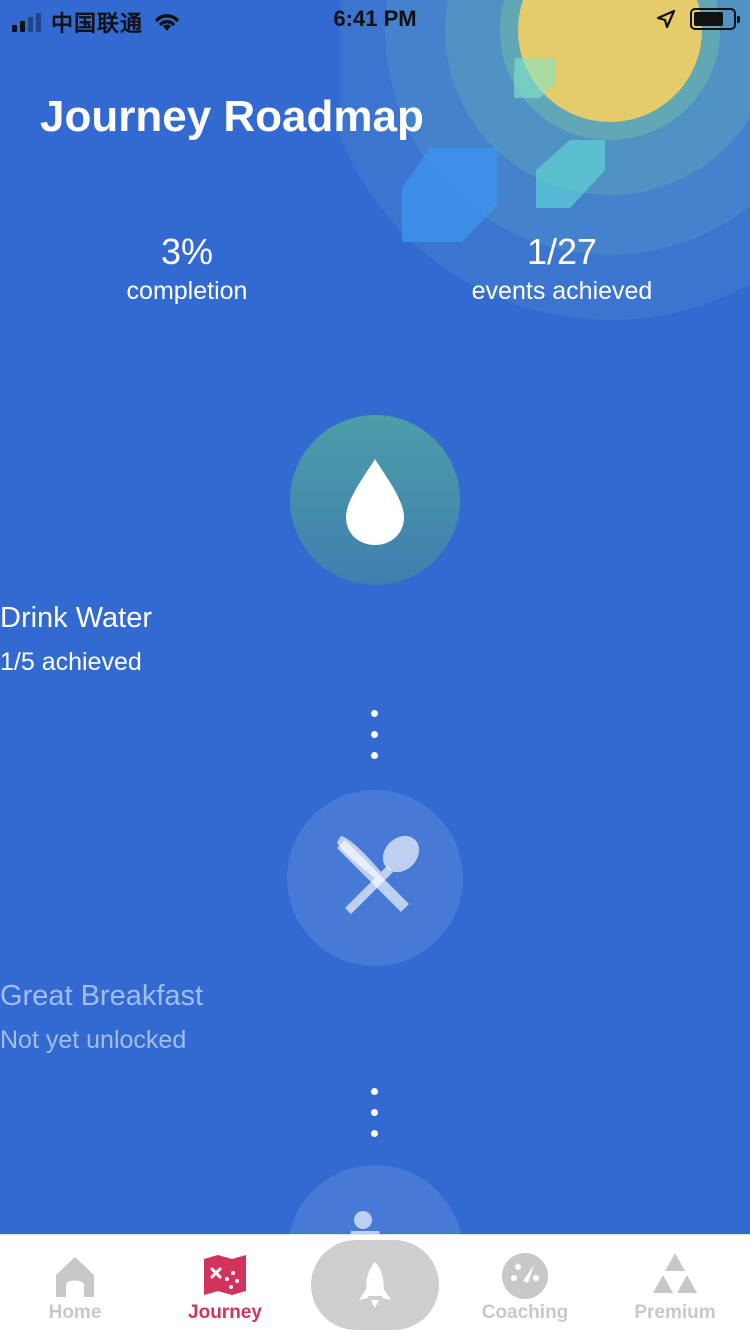  I want to click on center-action-button, so click(375, 1285).